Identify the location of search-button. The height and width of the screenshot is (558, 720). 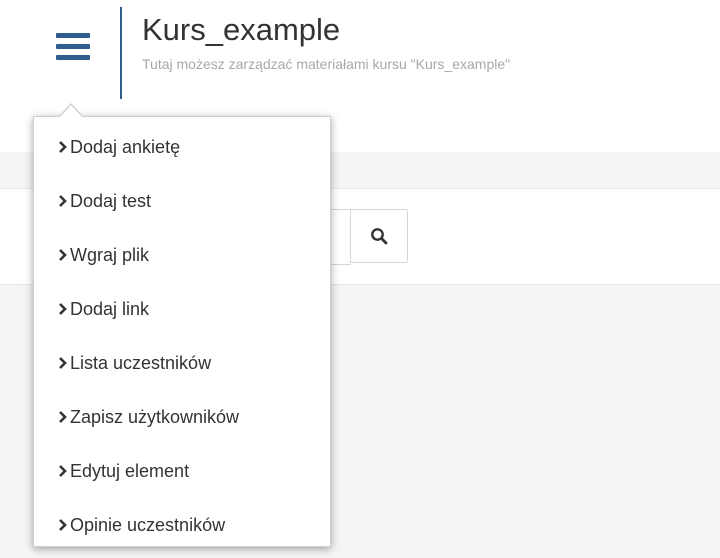
(379, 236).